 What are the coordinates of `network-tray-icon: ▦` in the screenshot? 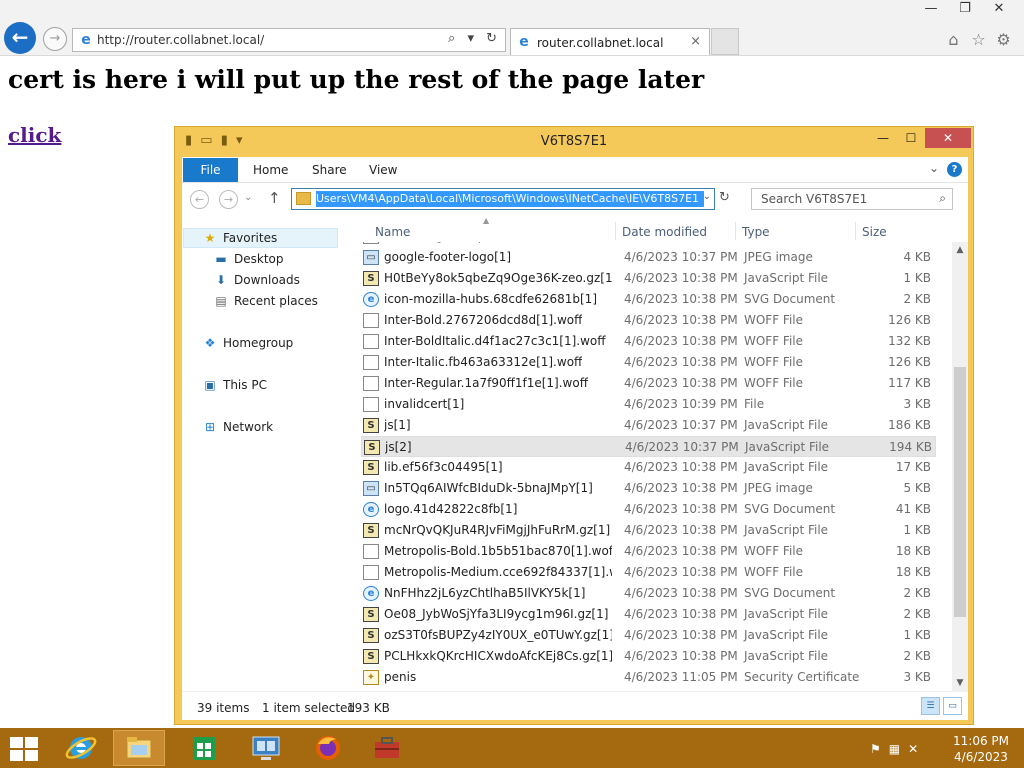 It's located at (898, 749).